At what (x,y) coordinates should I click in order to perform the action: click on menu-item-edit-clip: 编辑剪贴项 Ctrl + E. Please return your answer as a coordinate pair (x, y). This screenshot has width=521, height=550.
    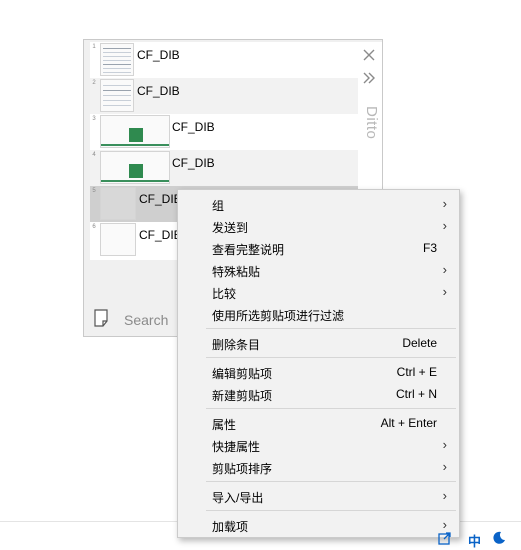
    Looking at the image, I should click on (318, 372).